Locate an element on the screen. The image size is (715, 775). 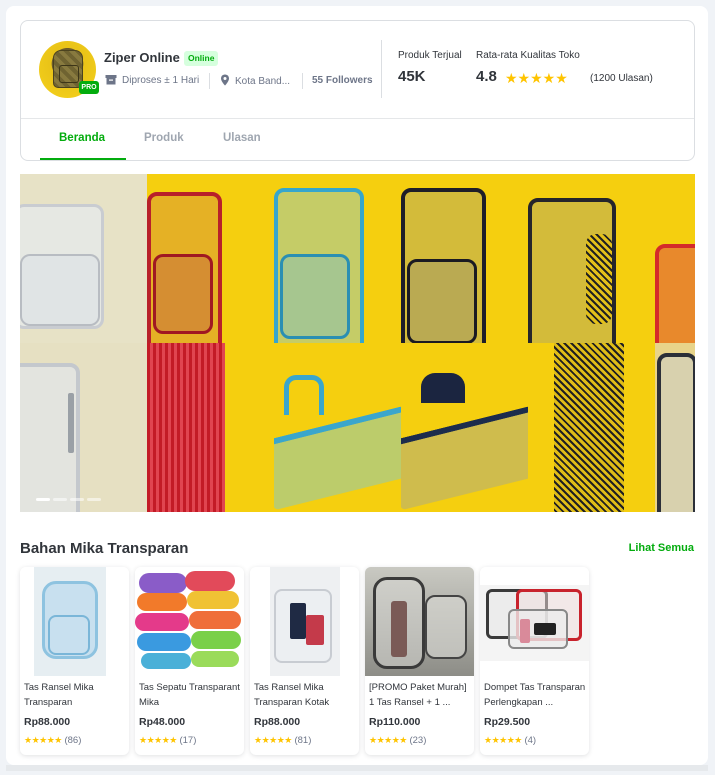
sold-value: 45K is located at coordinates (412, 76).